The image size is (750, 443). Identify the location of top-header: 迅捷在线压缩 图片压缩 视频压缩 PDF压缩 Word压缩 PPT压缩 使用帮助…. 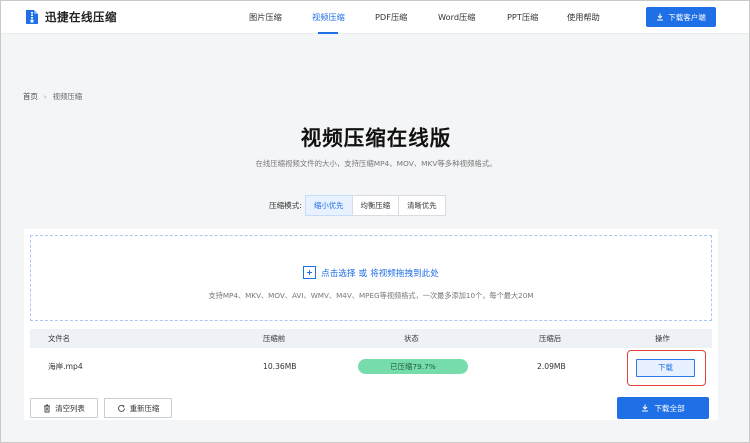
(375, 17).